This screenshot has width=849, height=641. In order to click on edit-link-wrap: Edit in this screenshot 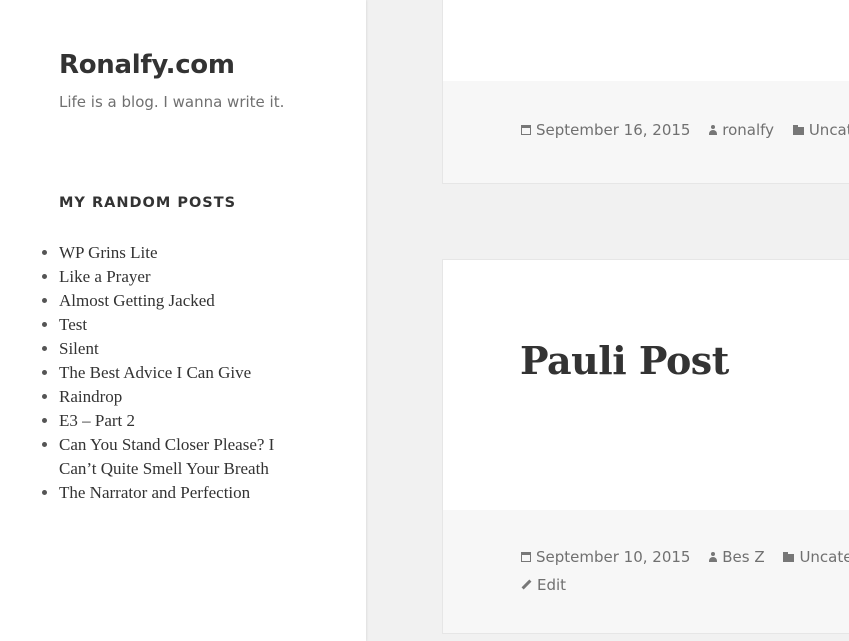, I will do `click(543, 585)`.